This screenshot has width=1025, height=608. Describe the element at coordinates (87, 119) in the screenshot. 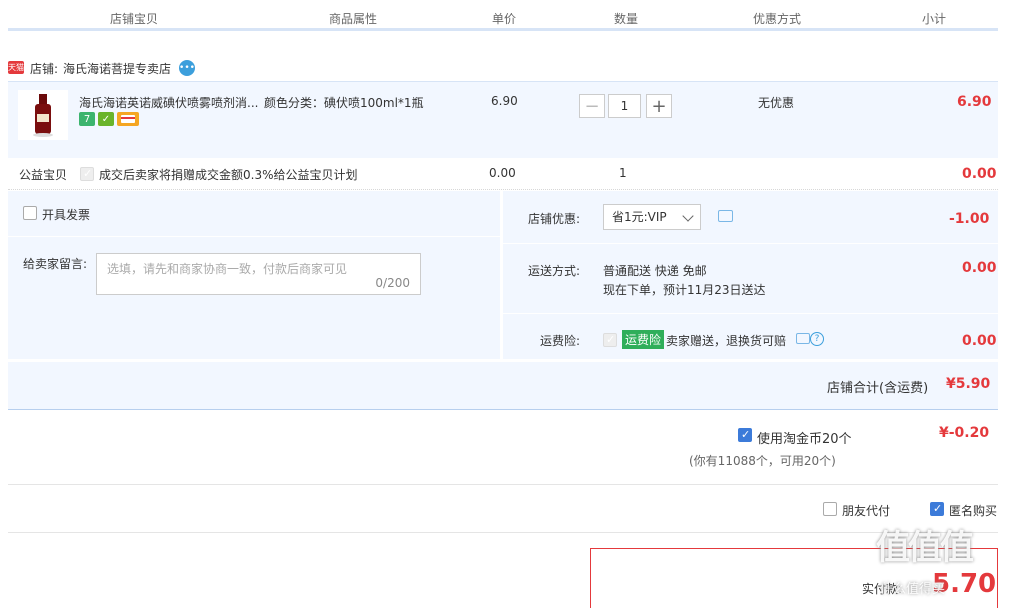

I see `seven-day-return-icon: 7` at that location.